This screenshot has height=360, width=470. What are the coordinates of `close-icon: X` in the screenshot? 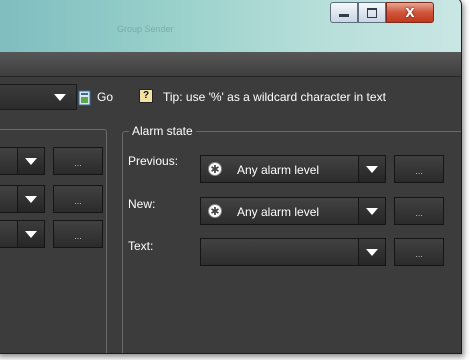 It's located at (410, 12).